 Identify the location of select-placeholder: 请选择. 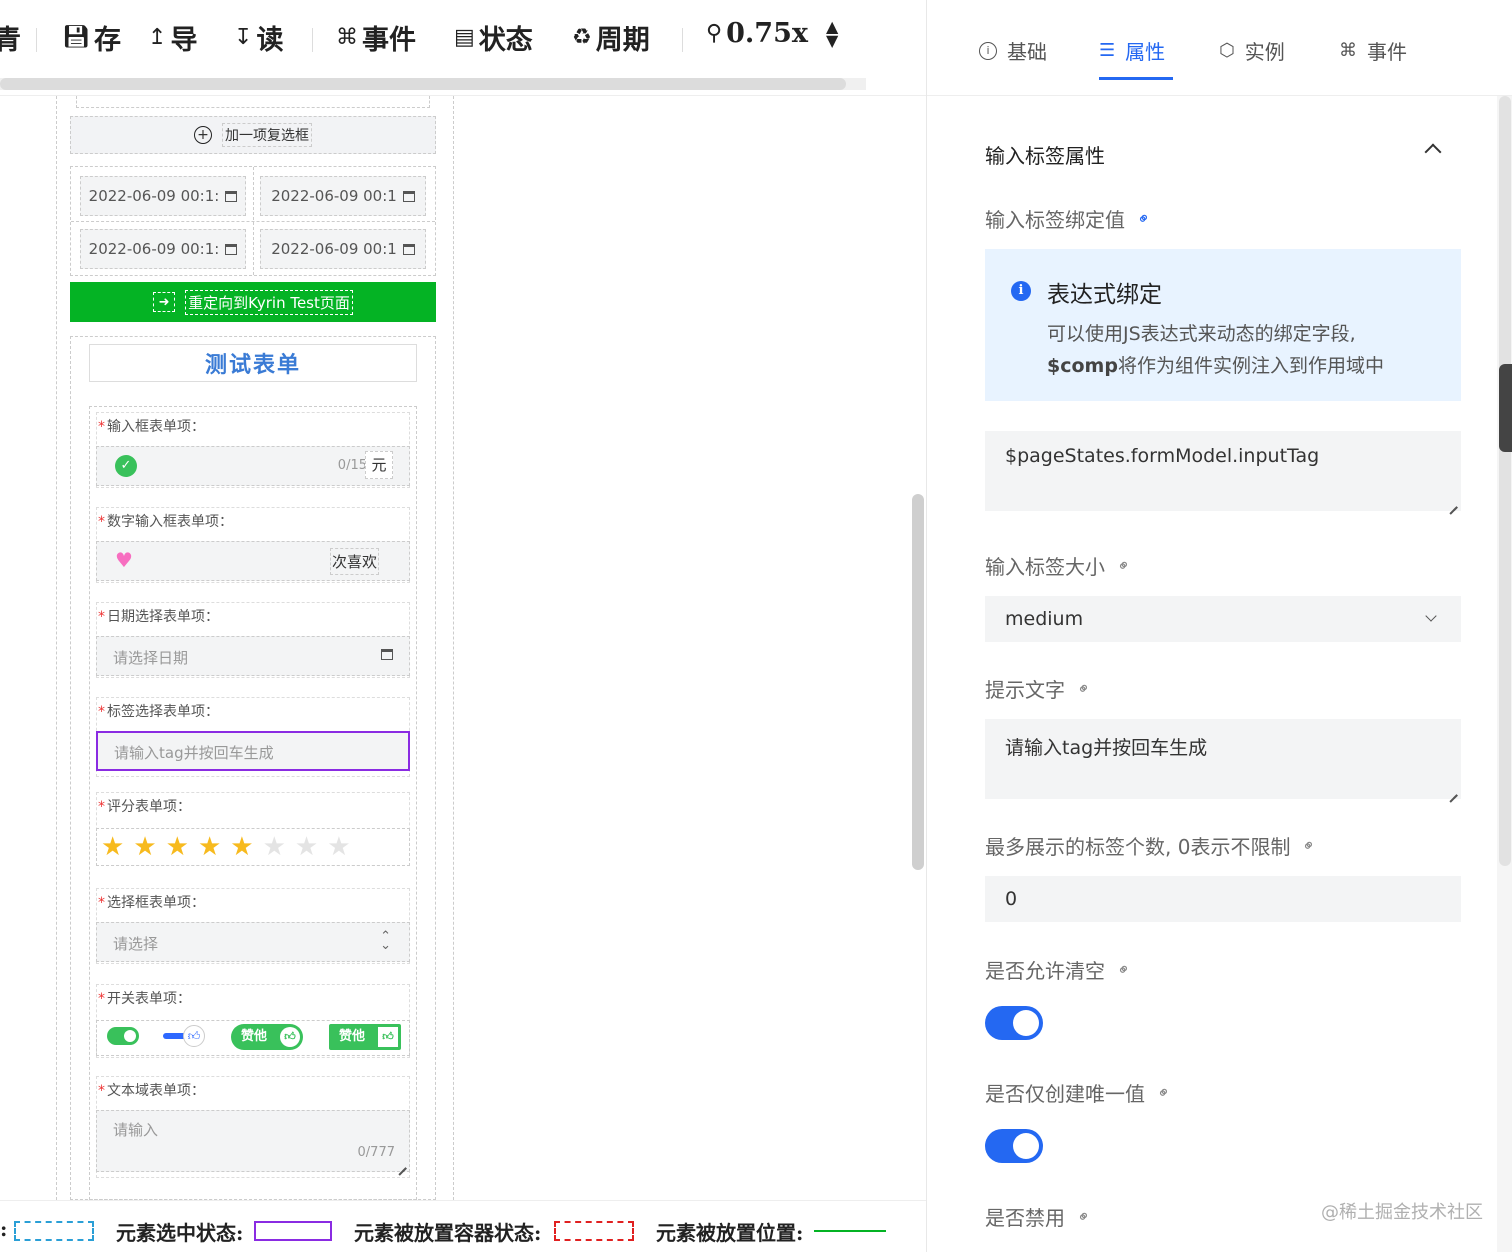
(136, 944).